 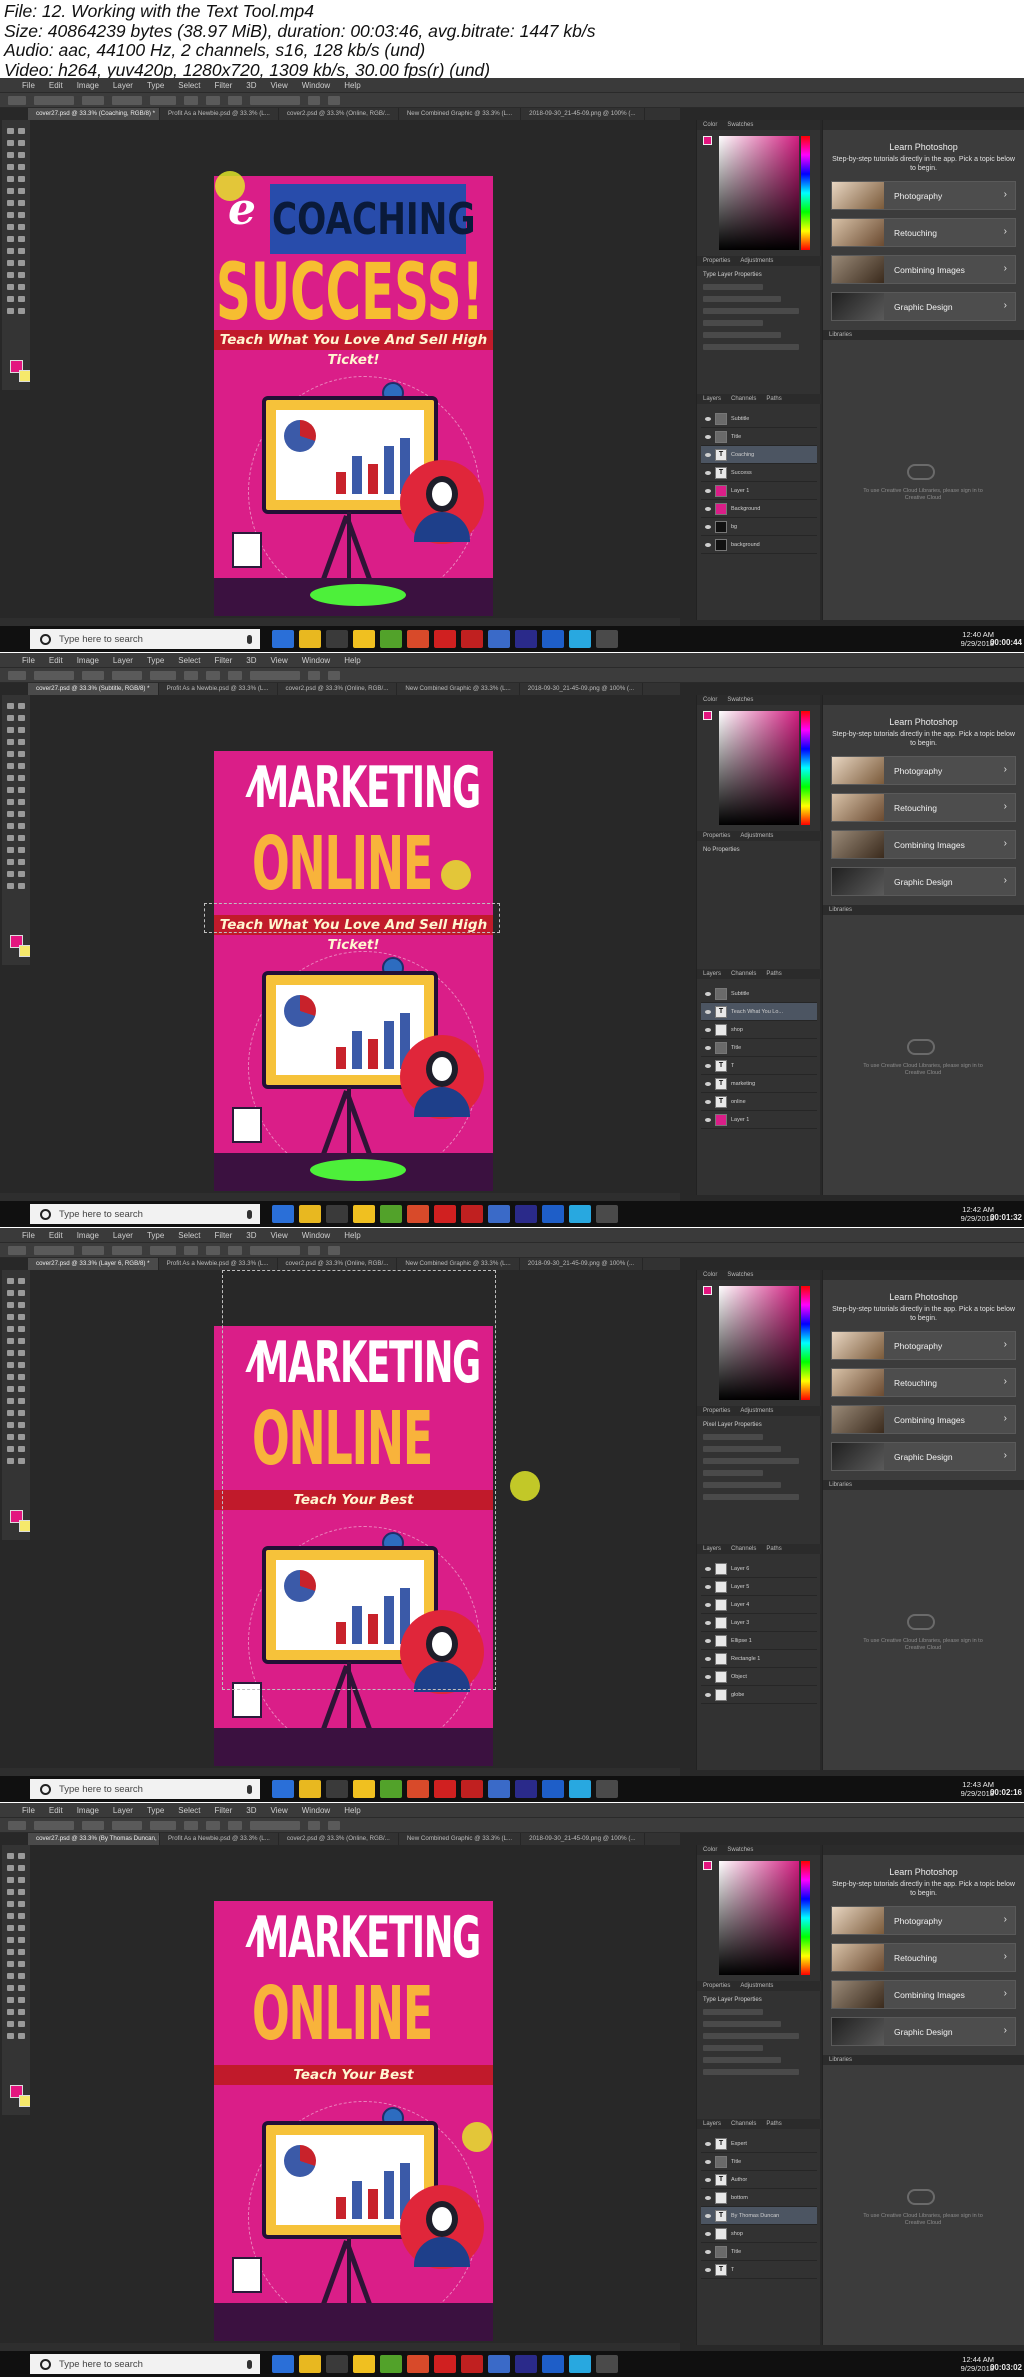 What do you see at coordinates (759, 419) in the screenshot?
I see `layer-row: Subtitle` at bounding box center [759, 419].